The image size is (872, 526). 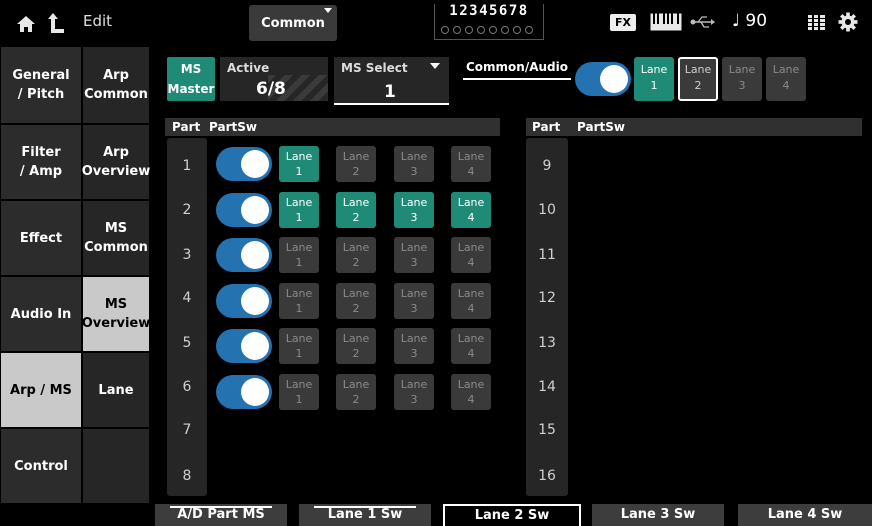 What do you see at coordinates (391, 81) in the screenshot?
I see `ms-select-field: MS Select 1` at bounding box center [391, 81].